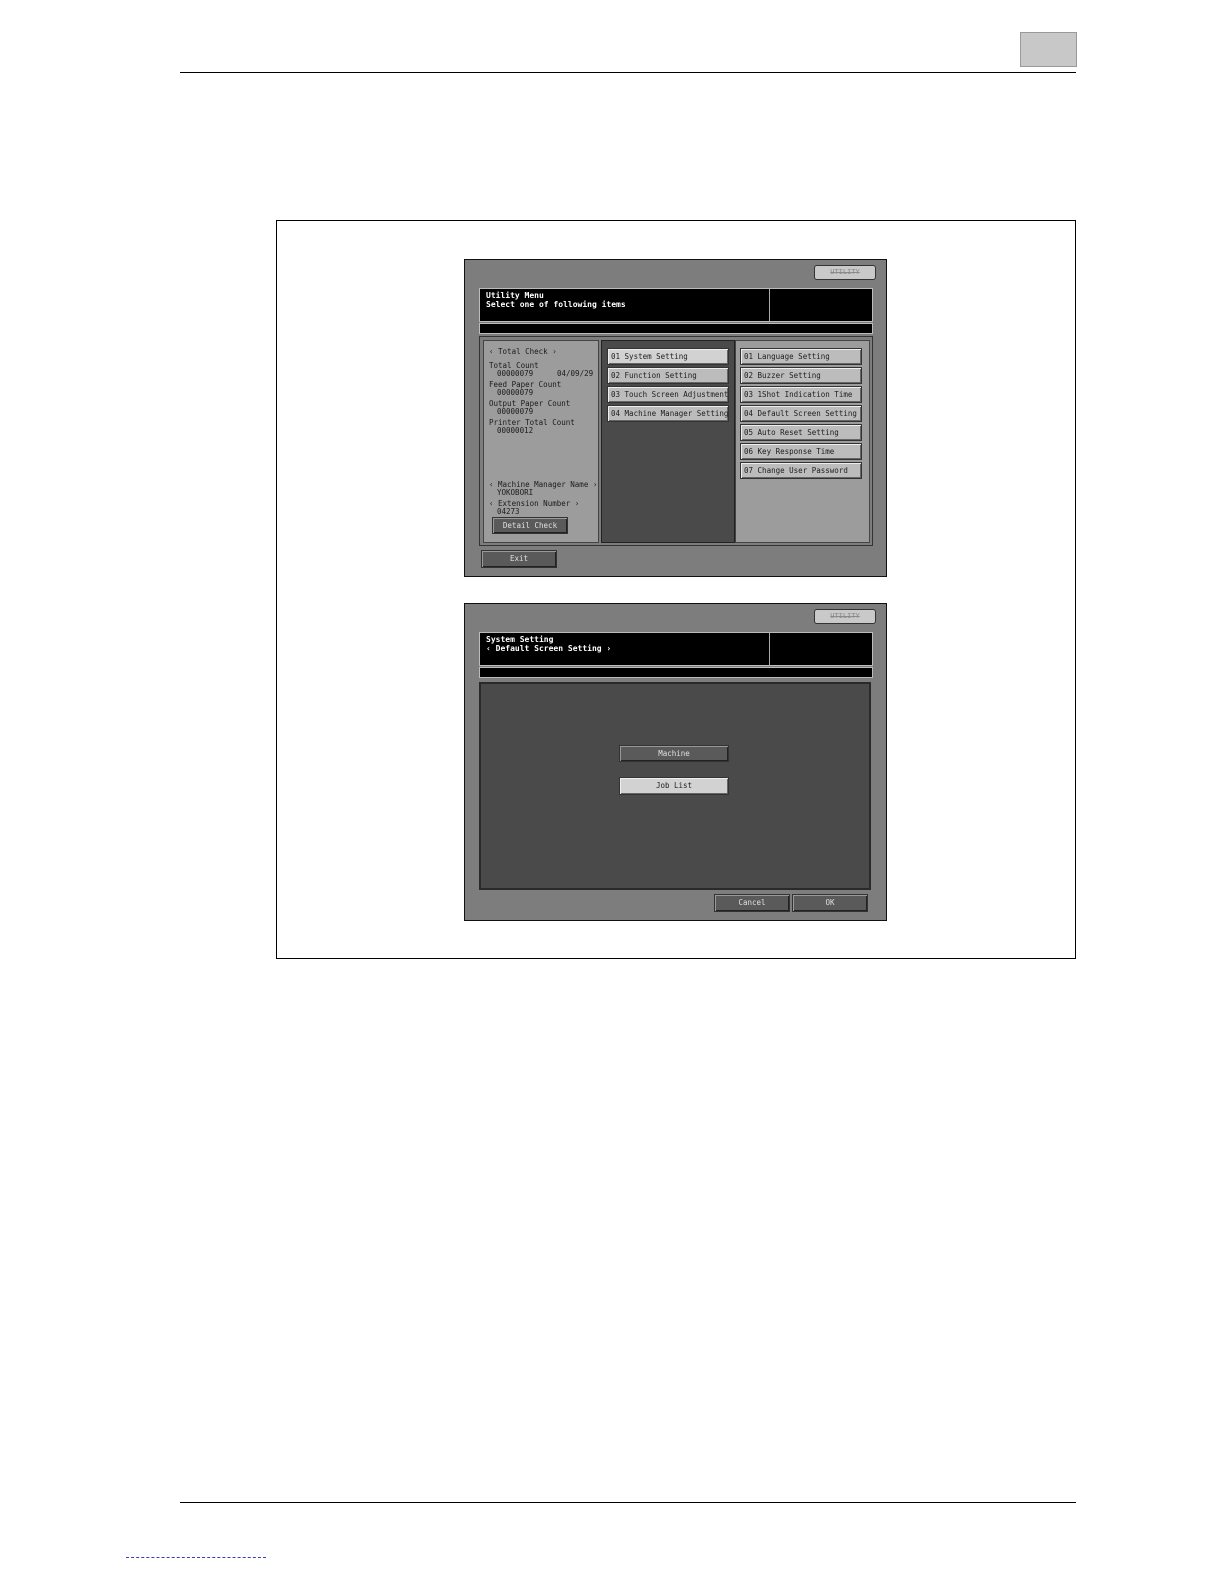 This screenshot has width=1224, height=1584. Describe the element at coordinates (830, 903) in the screenshot. I see `ok-button: OK` at that location.